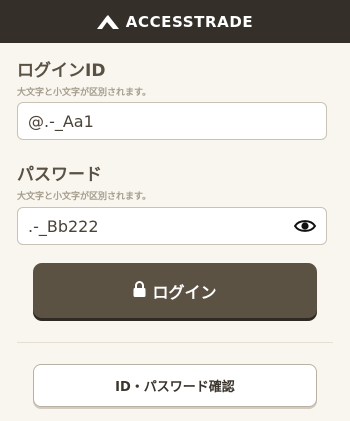  I want to click on login-id-input: @.-_Aa1, so click(172, 121).